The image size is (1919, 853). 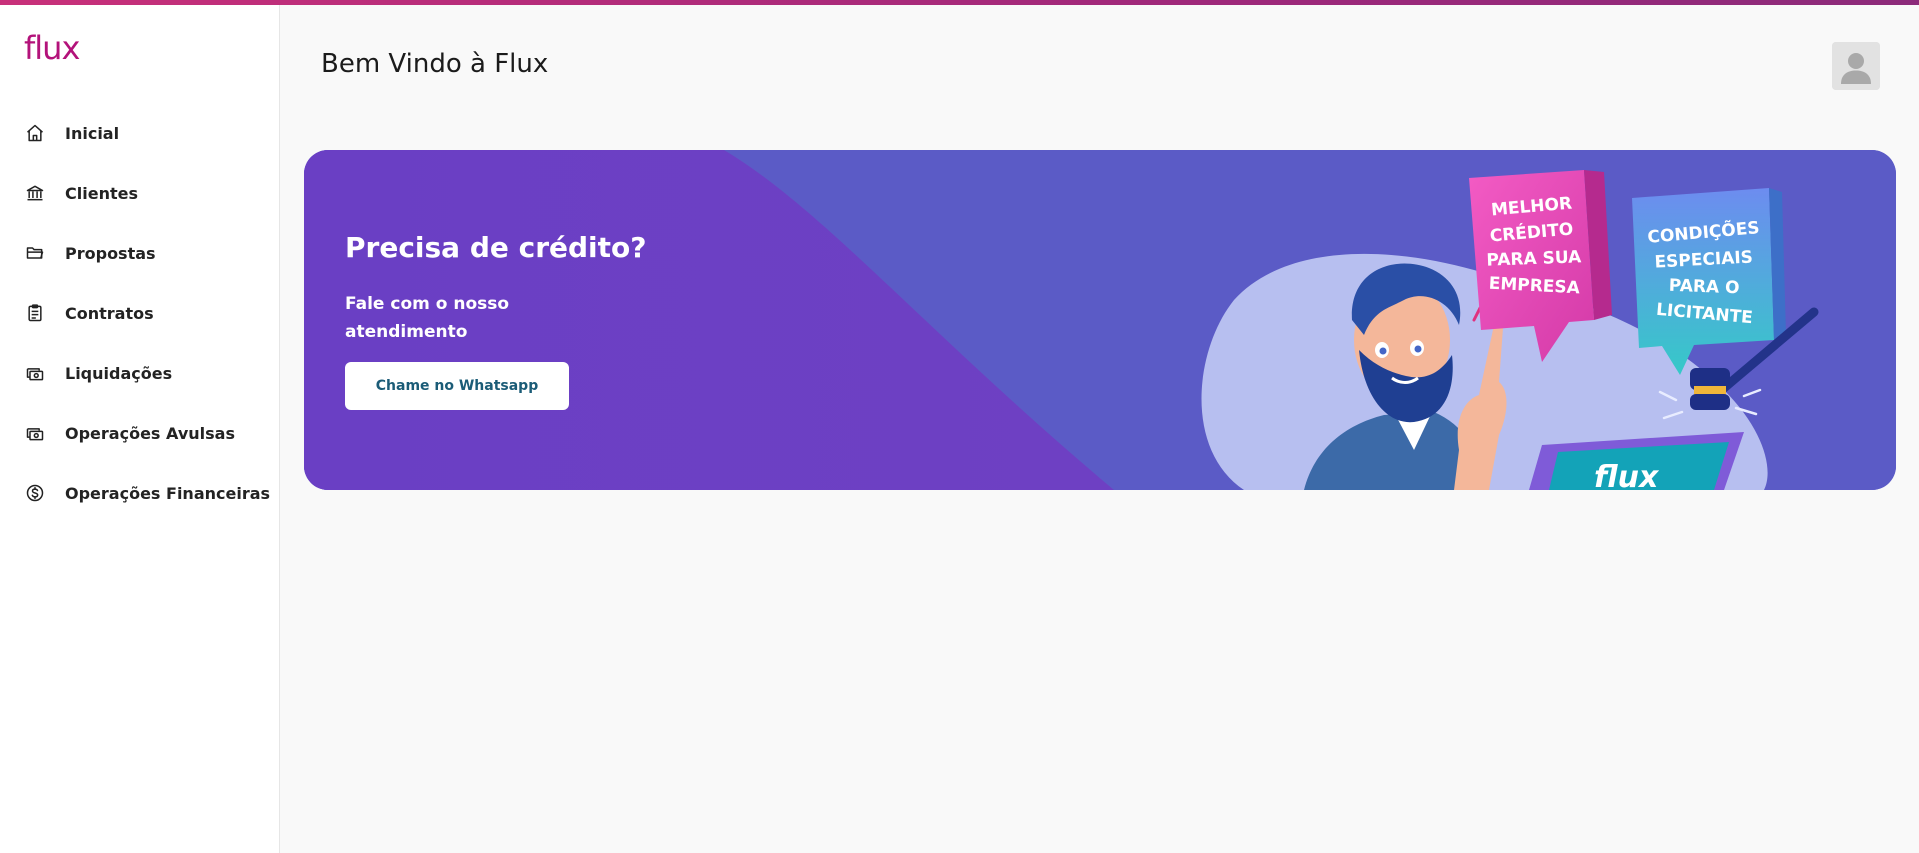 What do you see at coordinates (140, 133) in the screenshot?
I see `sidebar-item-inicial: Inicial` at bounding box center [140, 133].